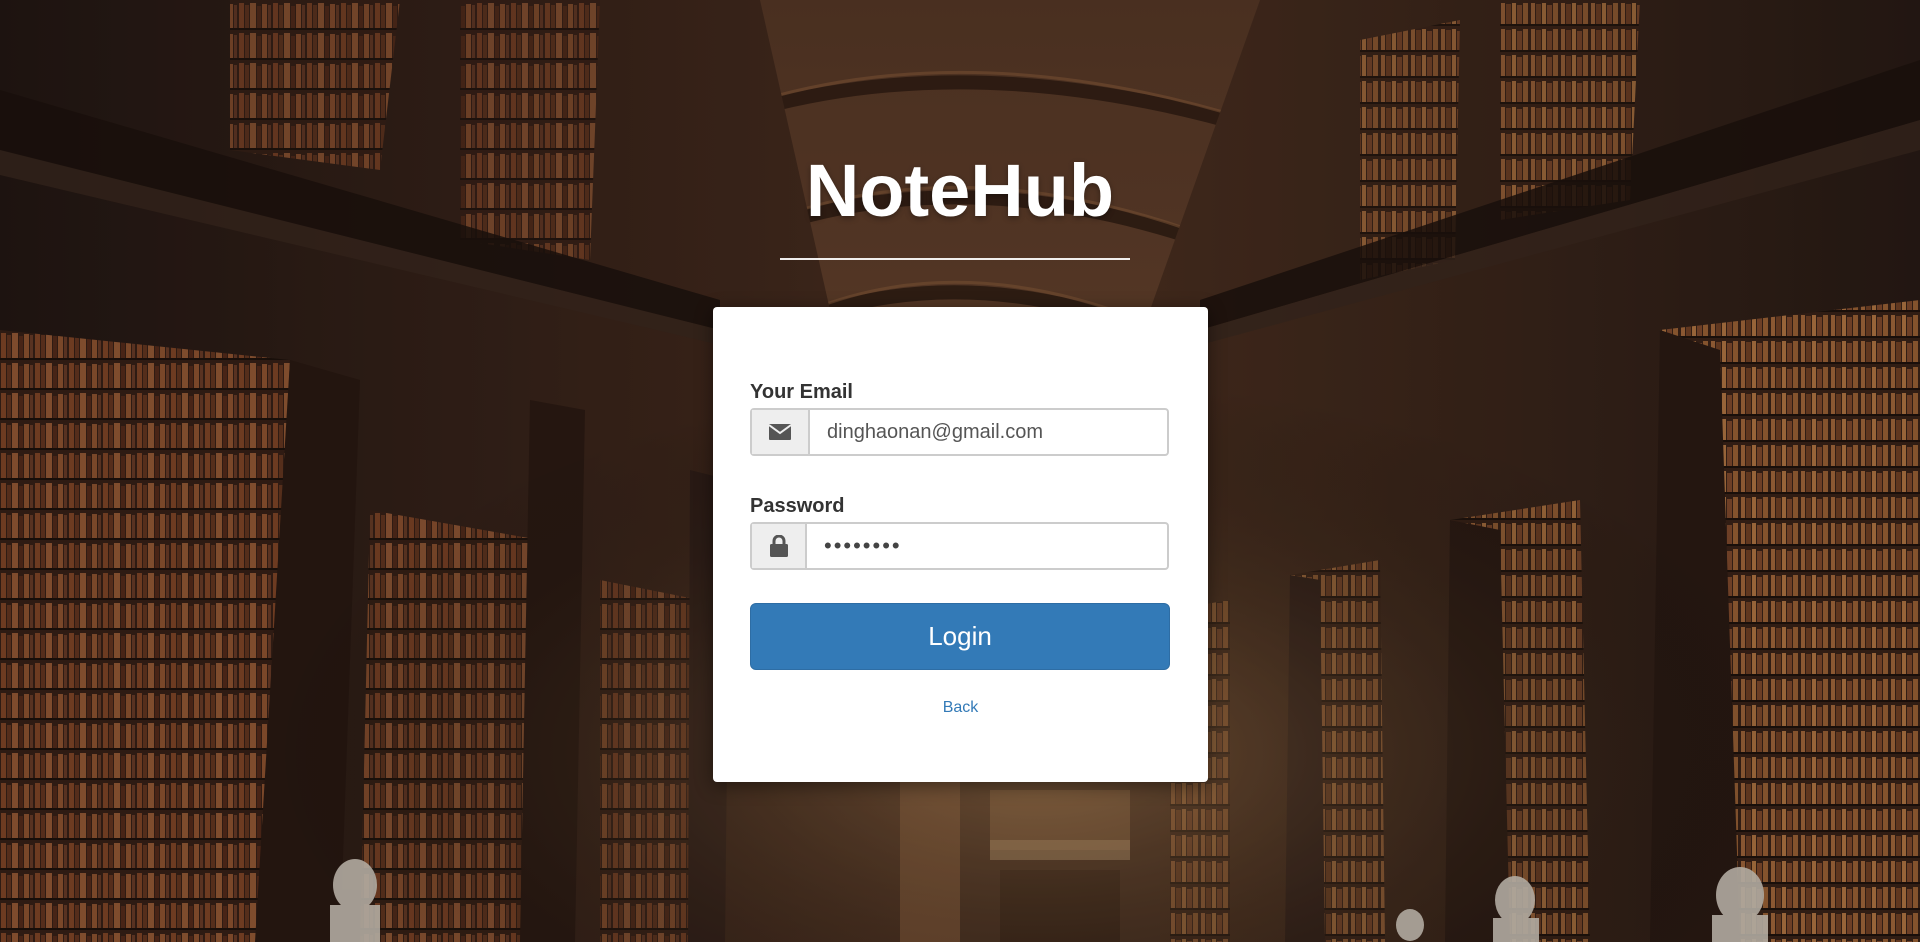  What do you see at coordinates (988, 432) in the screenshot?
I see `email-input` at bounding box center [988, 432].